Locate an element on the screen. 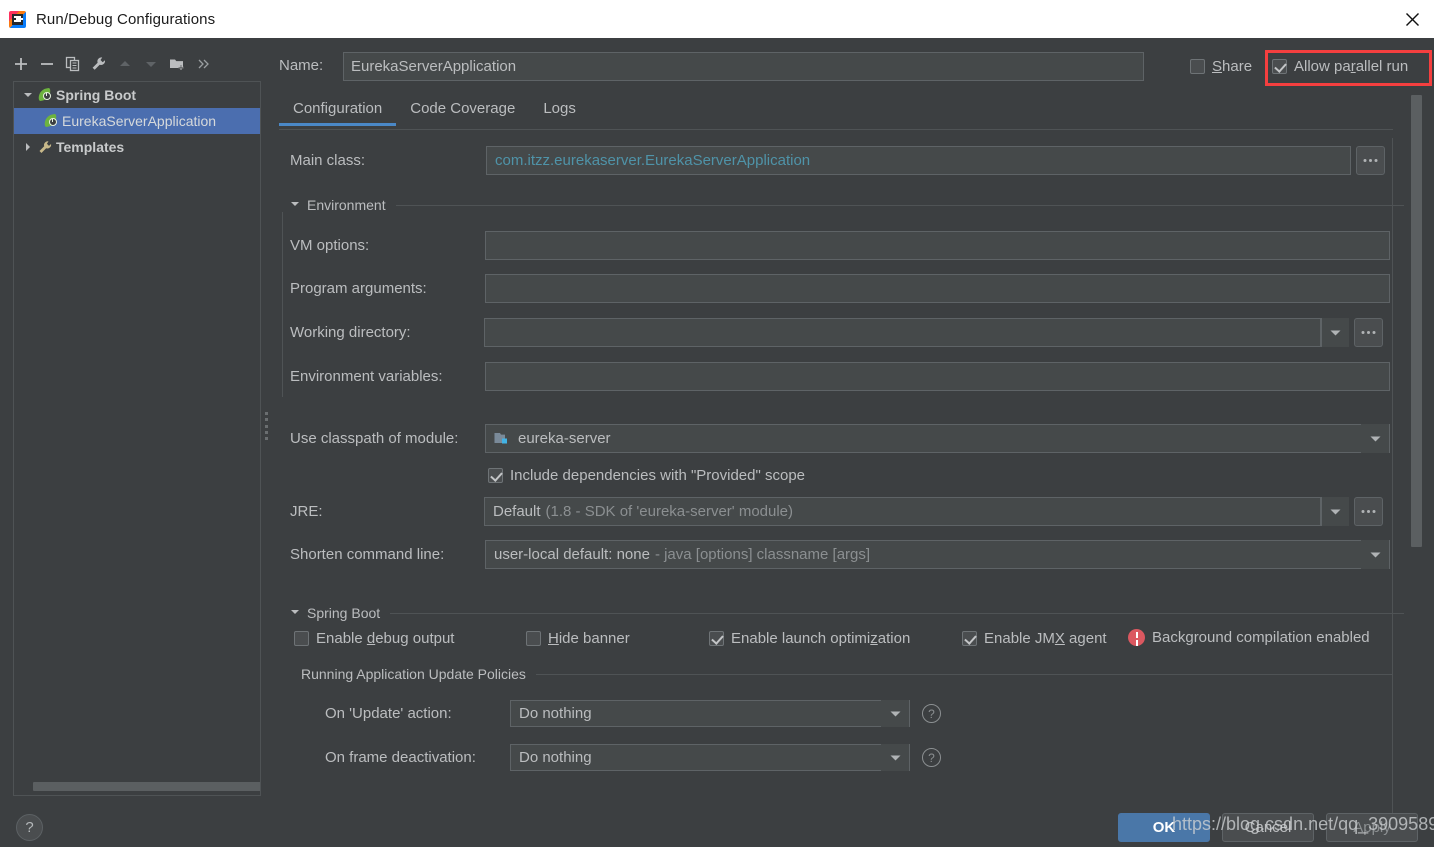 The width and height of the screenshot is (1434, 847). tab-configuration: Configuration is located at coordinates (338, 112).